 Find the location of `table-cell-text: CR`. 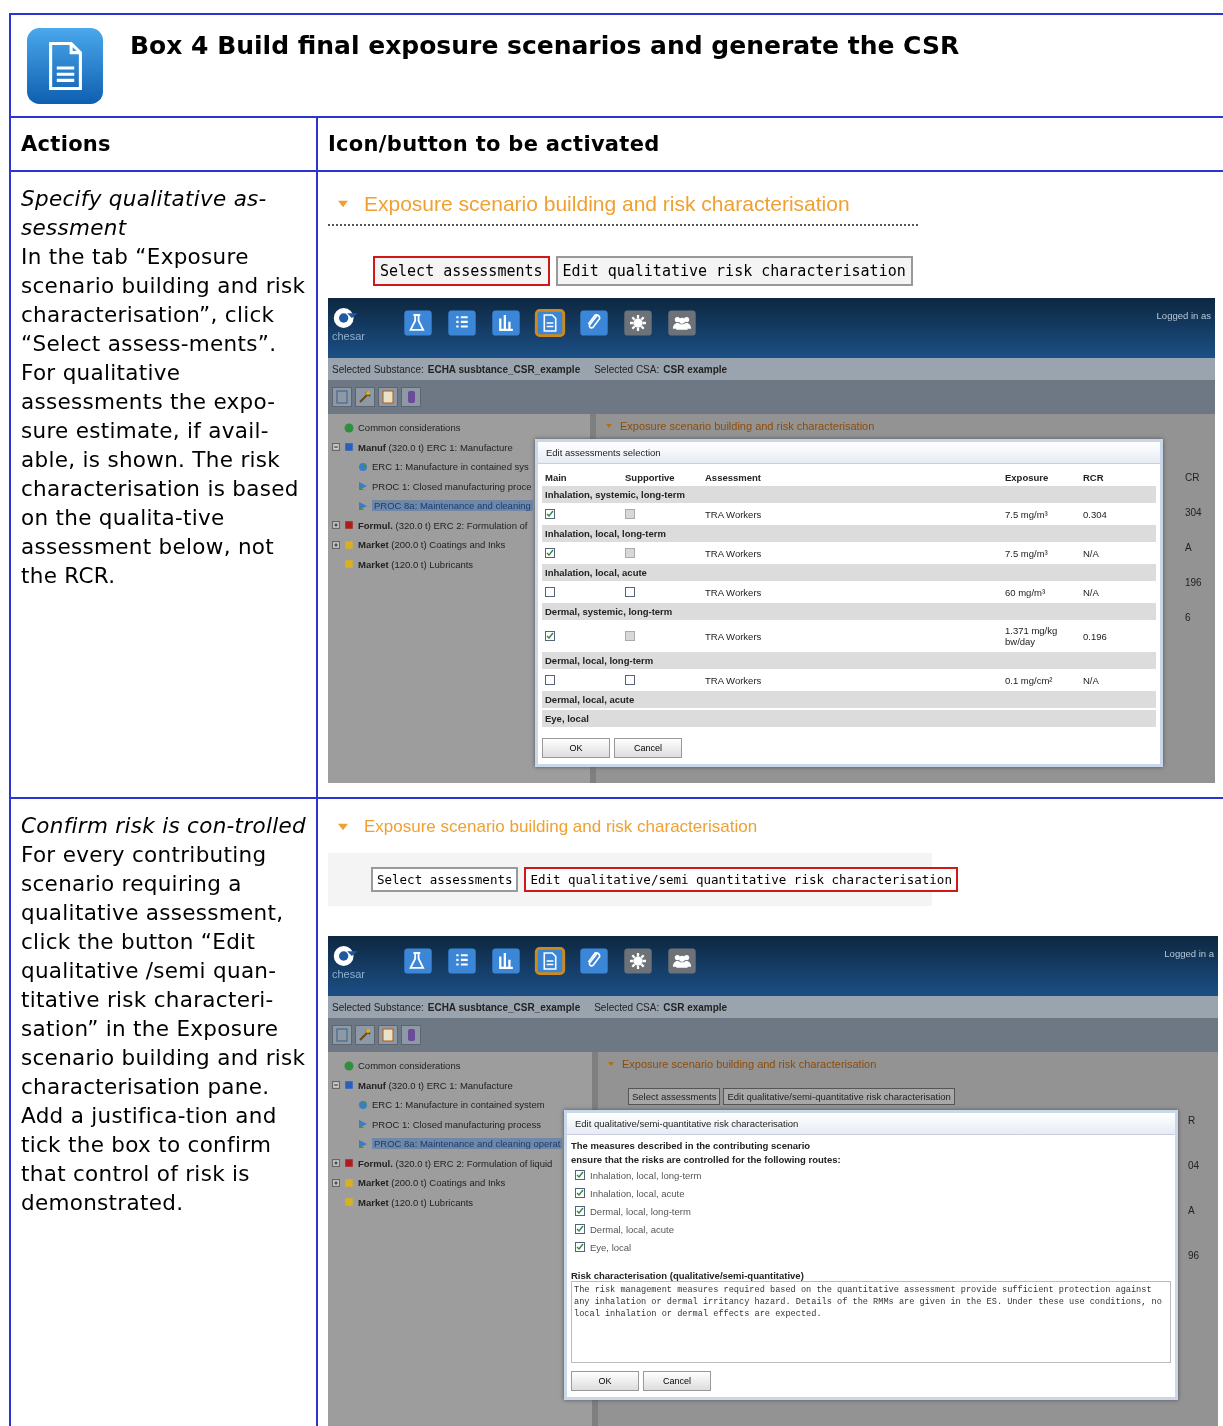

table-cell-text: CR is located at coordinates (1193, 477).